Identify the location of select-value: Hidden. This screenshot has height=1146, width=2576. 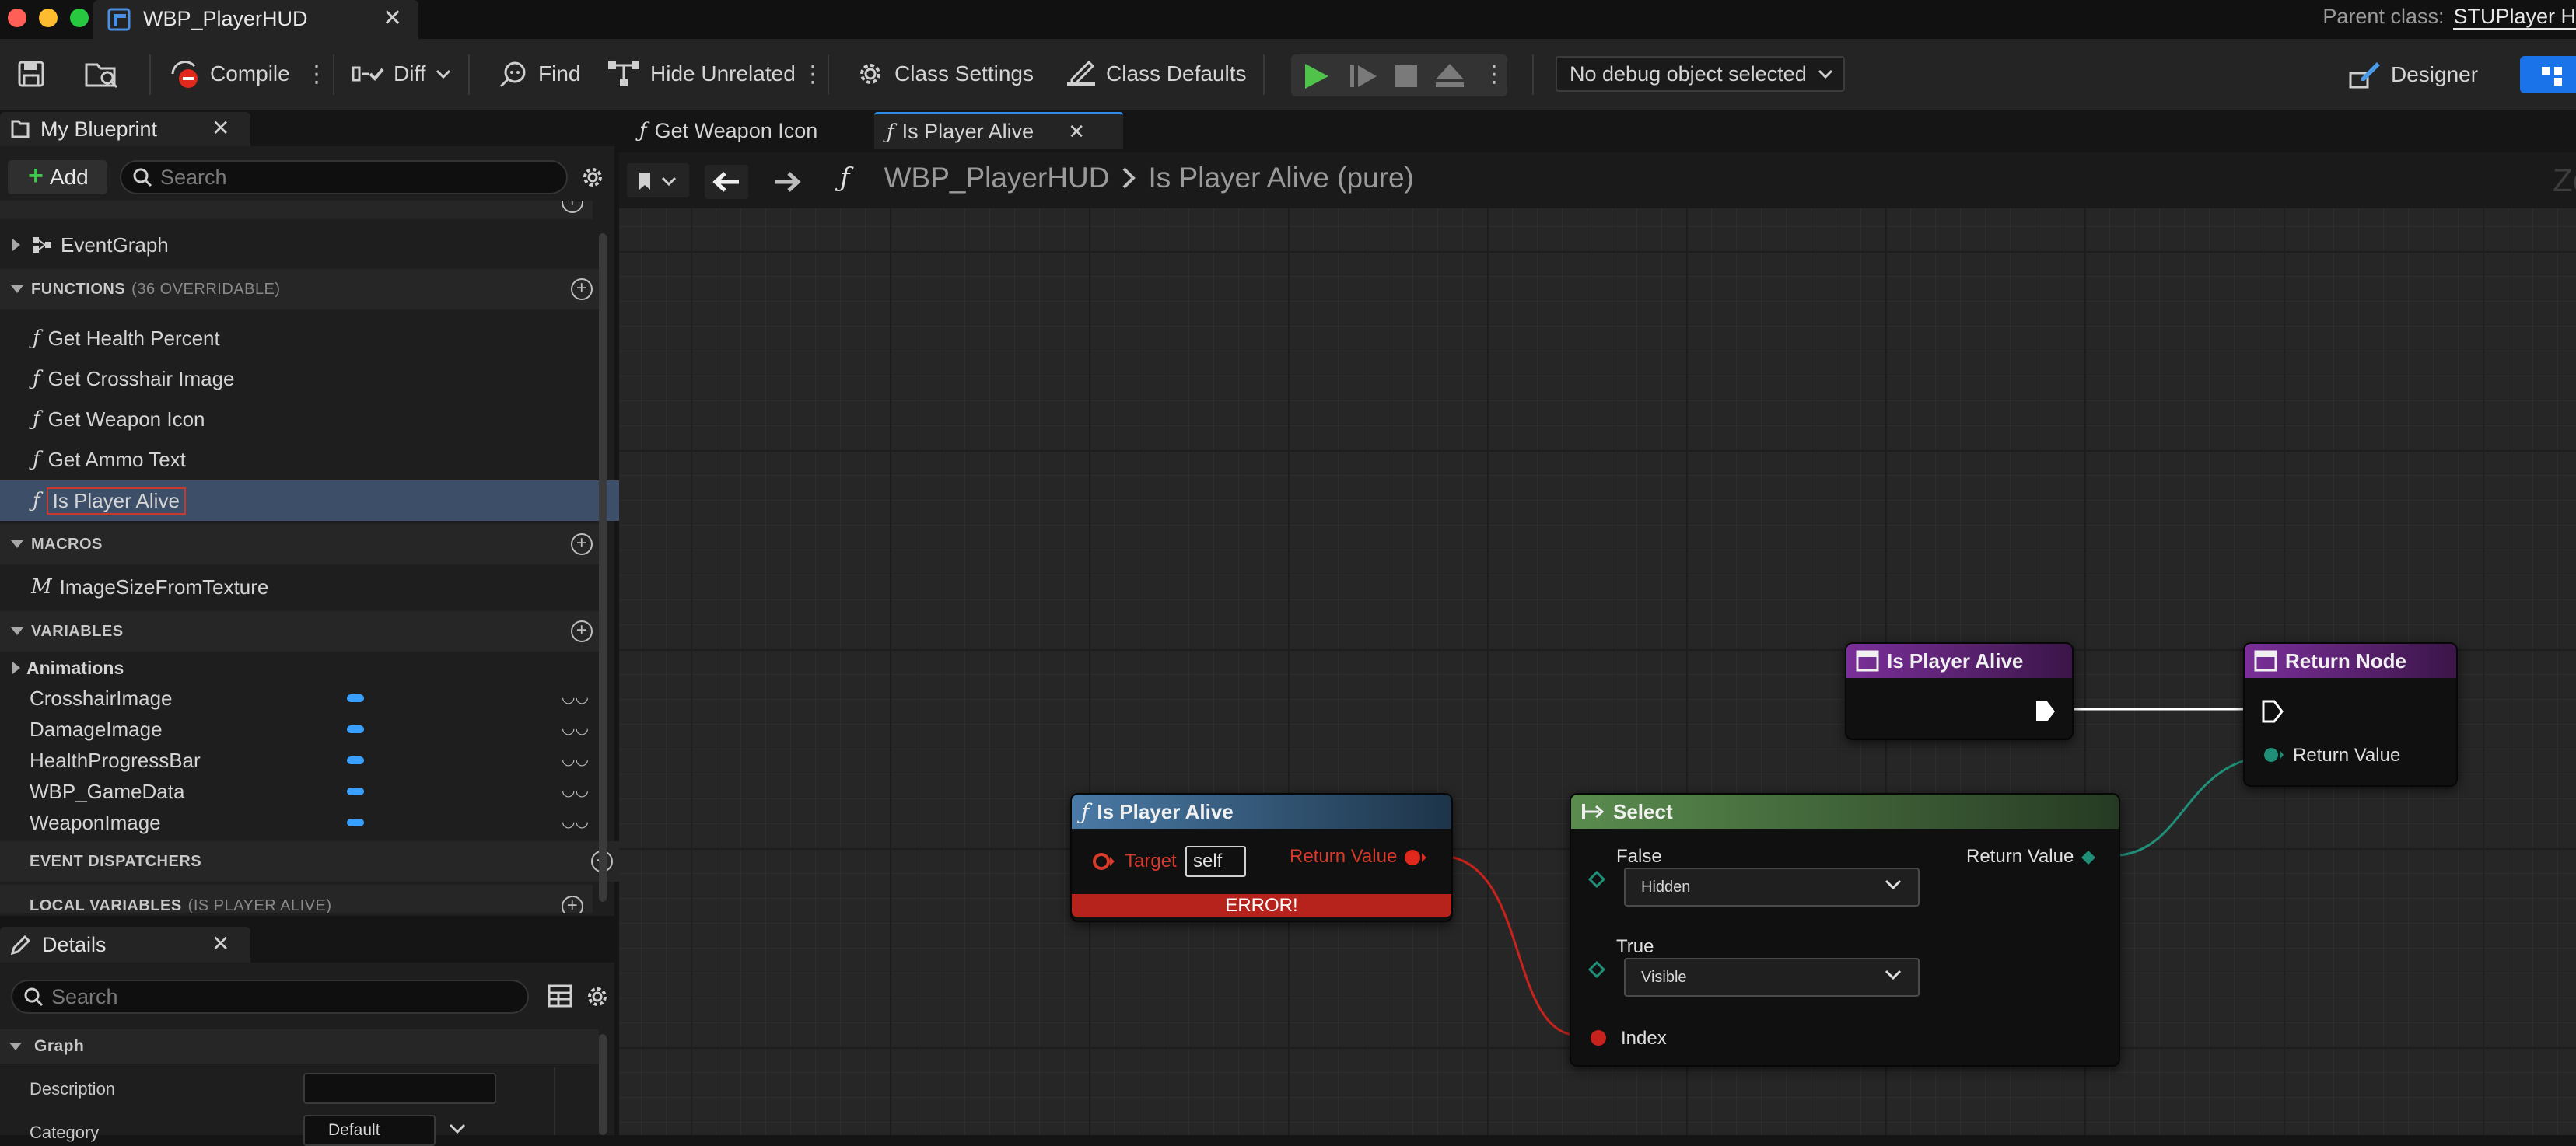
(1666, 887).